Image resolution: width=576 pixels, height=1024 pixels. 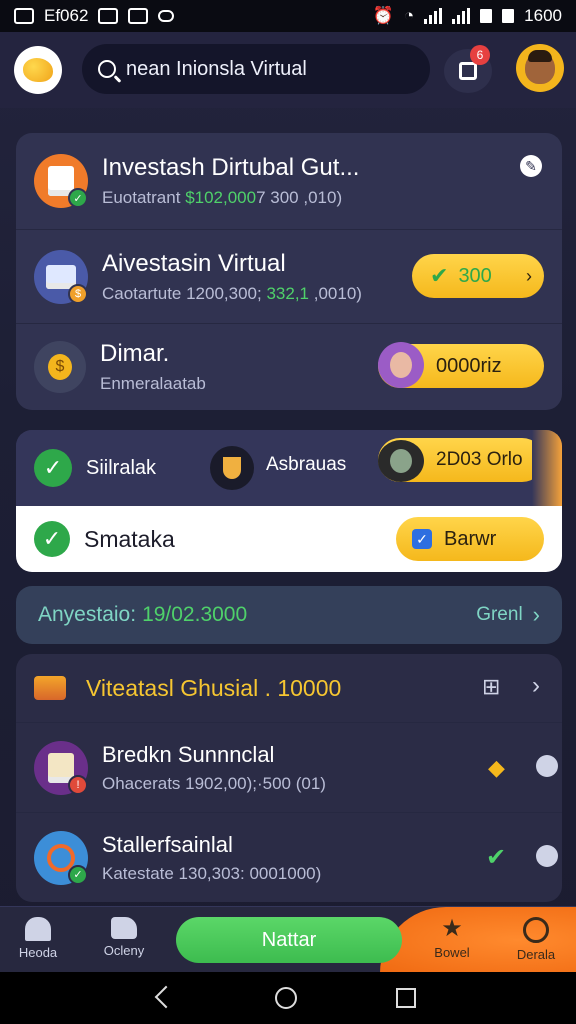 What do you see at coordinates (60, 367) in the screenshot?
I see `coin-icon: $` at bounding box center [60, 367].